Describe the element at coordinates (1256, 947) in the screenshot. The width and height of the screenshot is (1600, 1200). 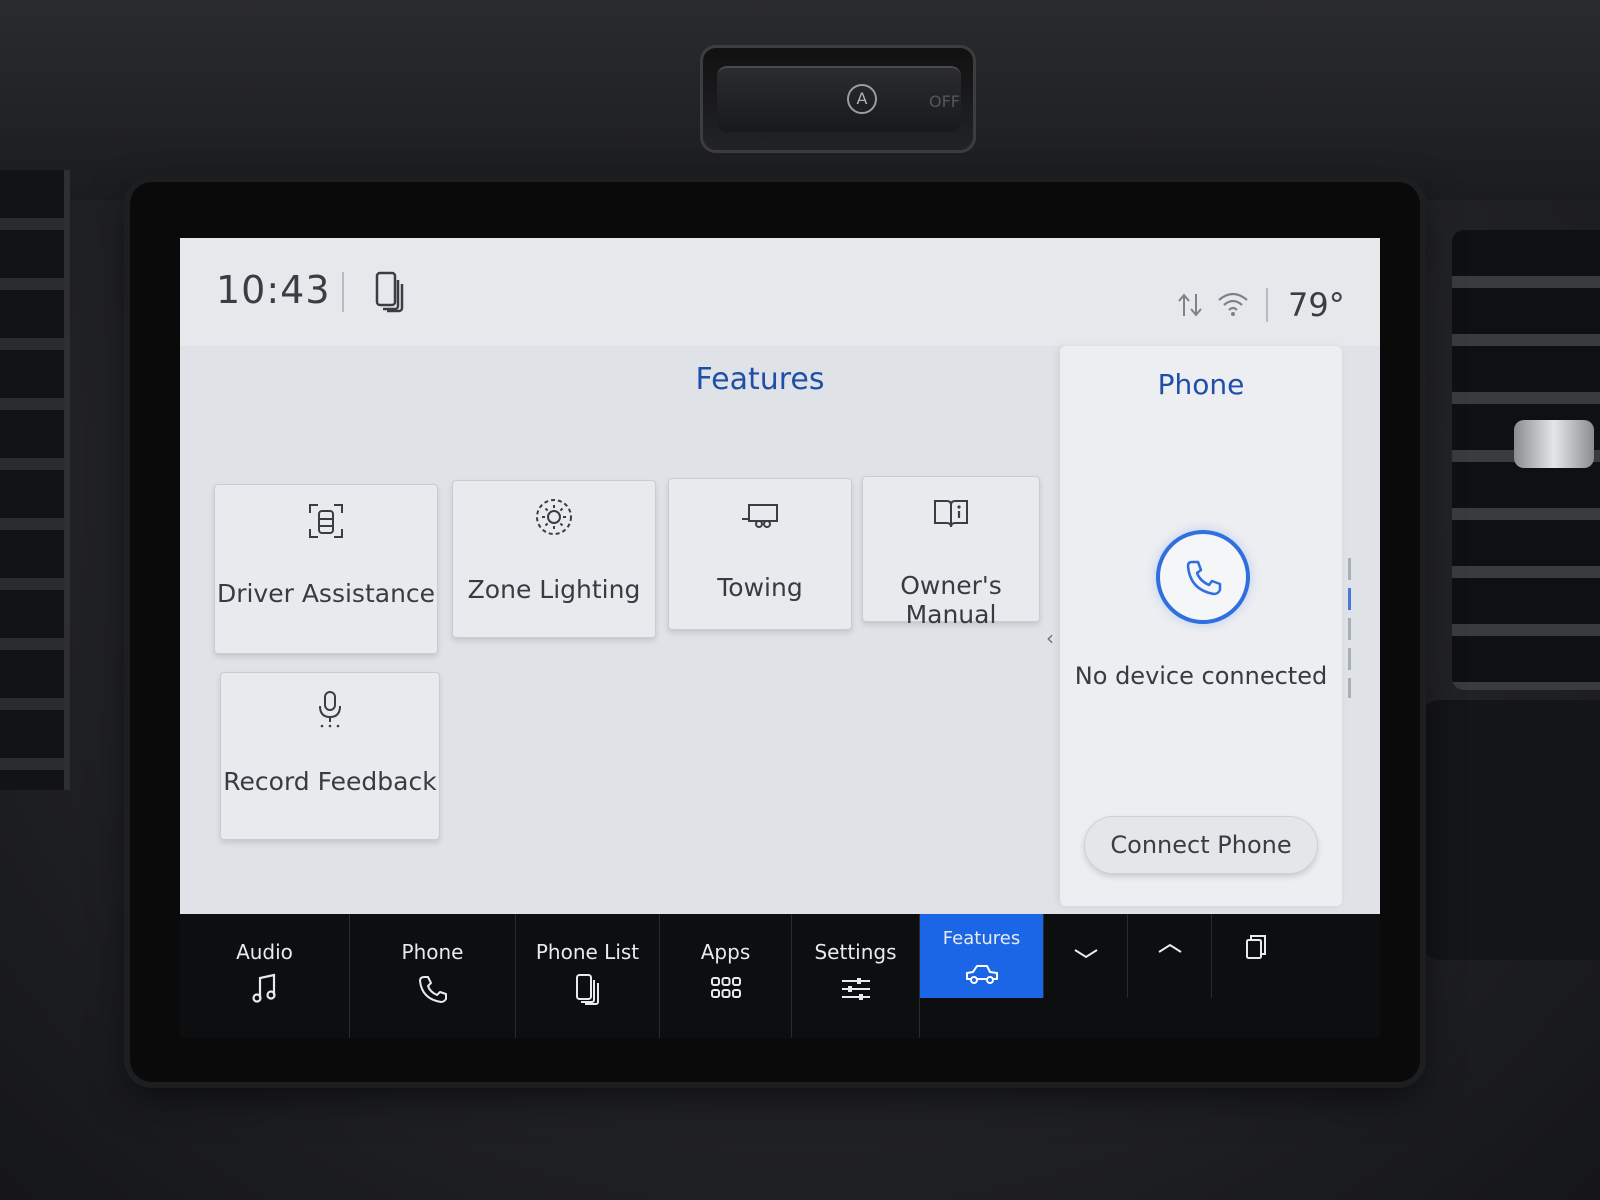
I see `multitask-windows-icon` at that location.